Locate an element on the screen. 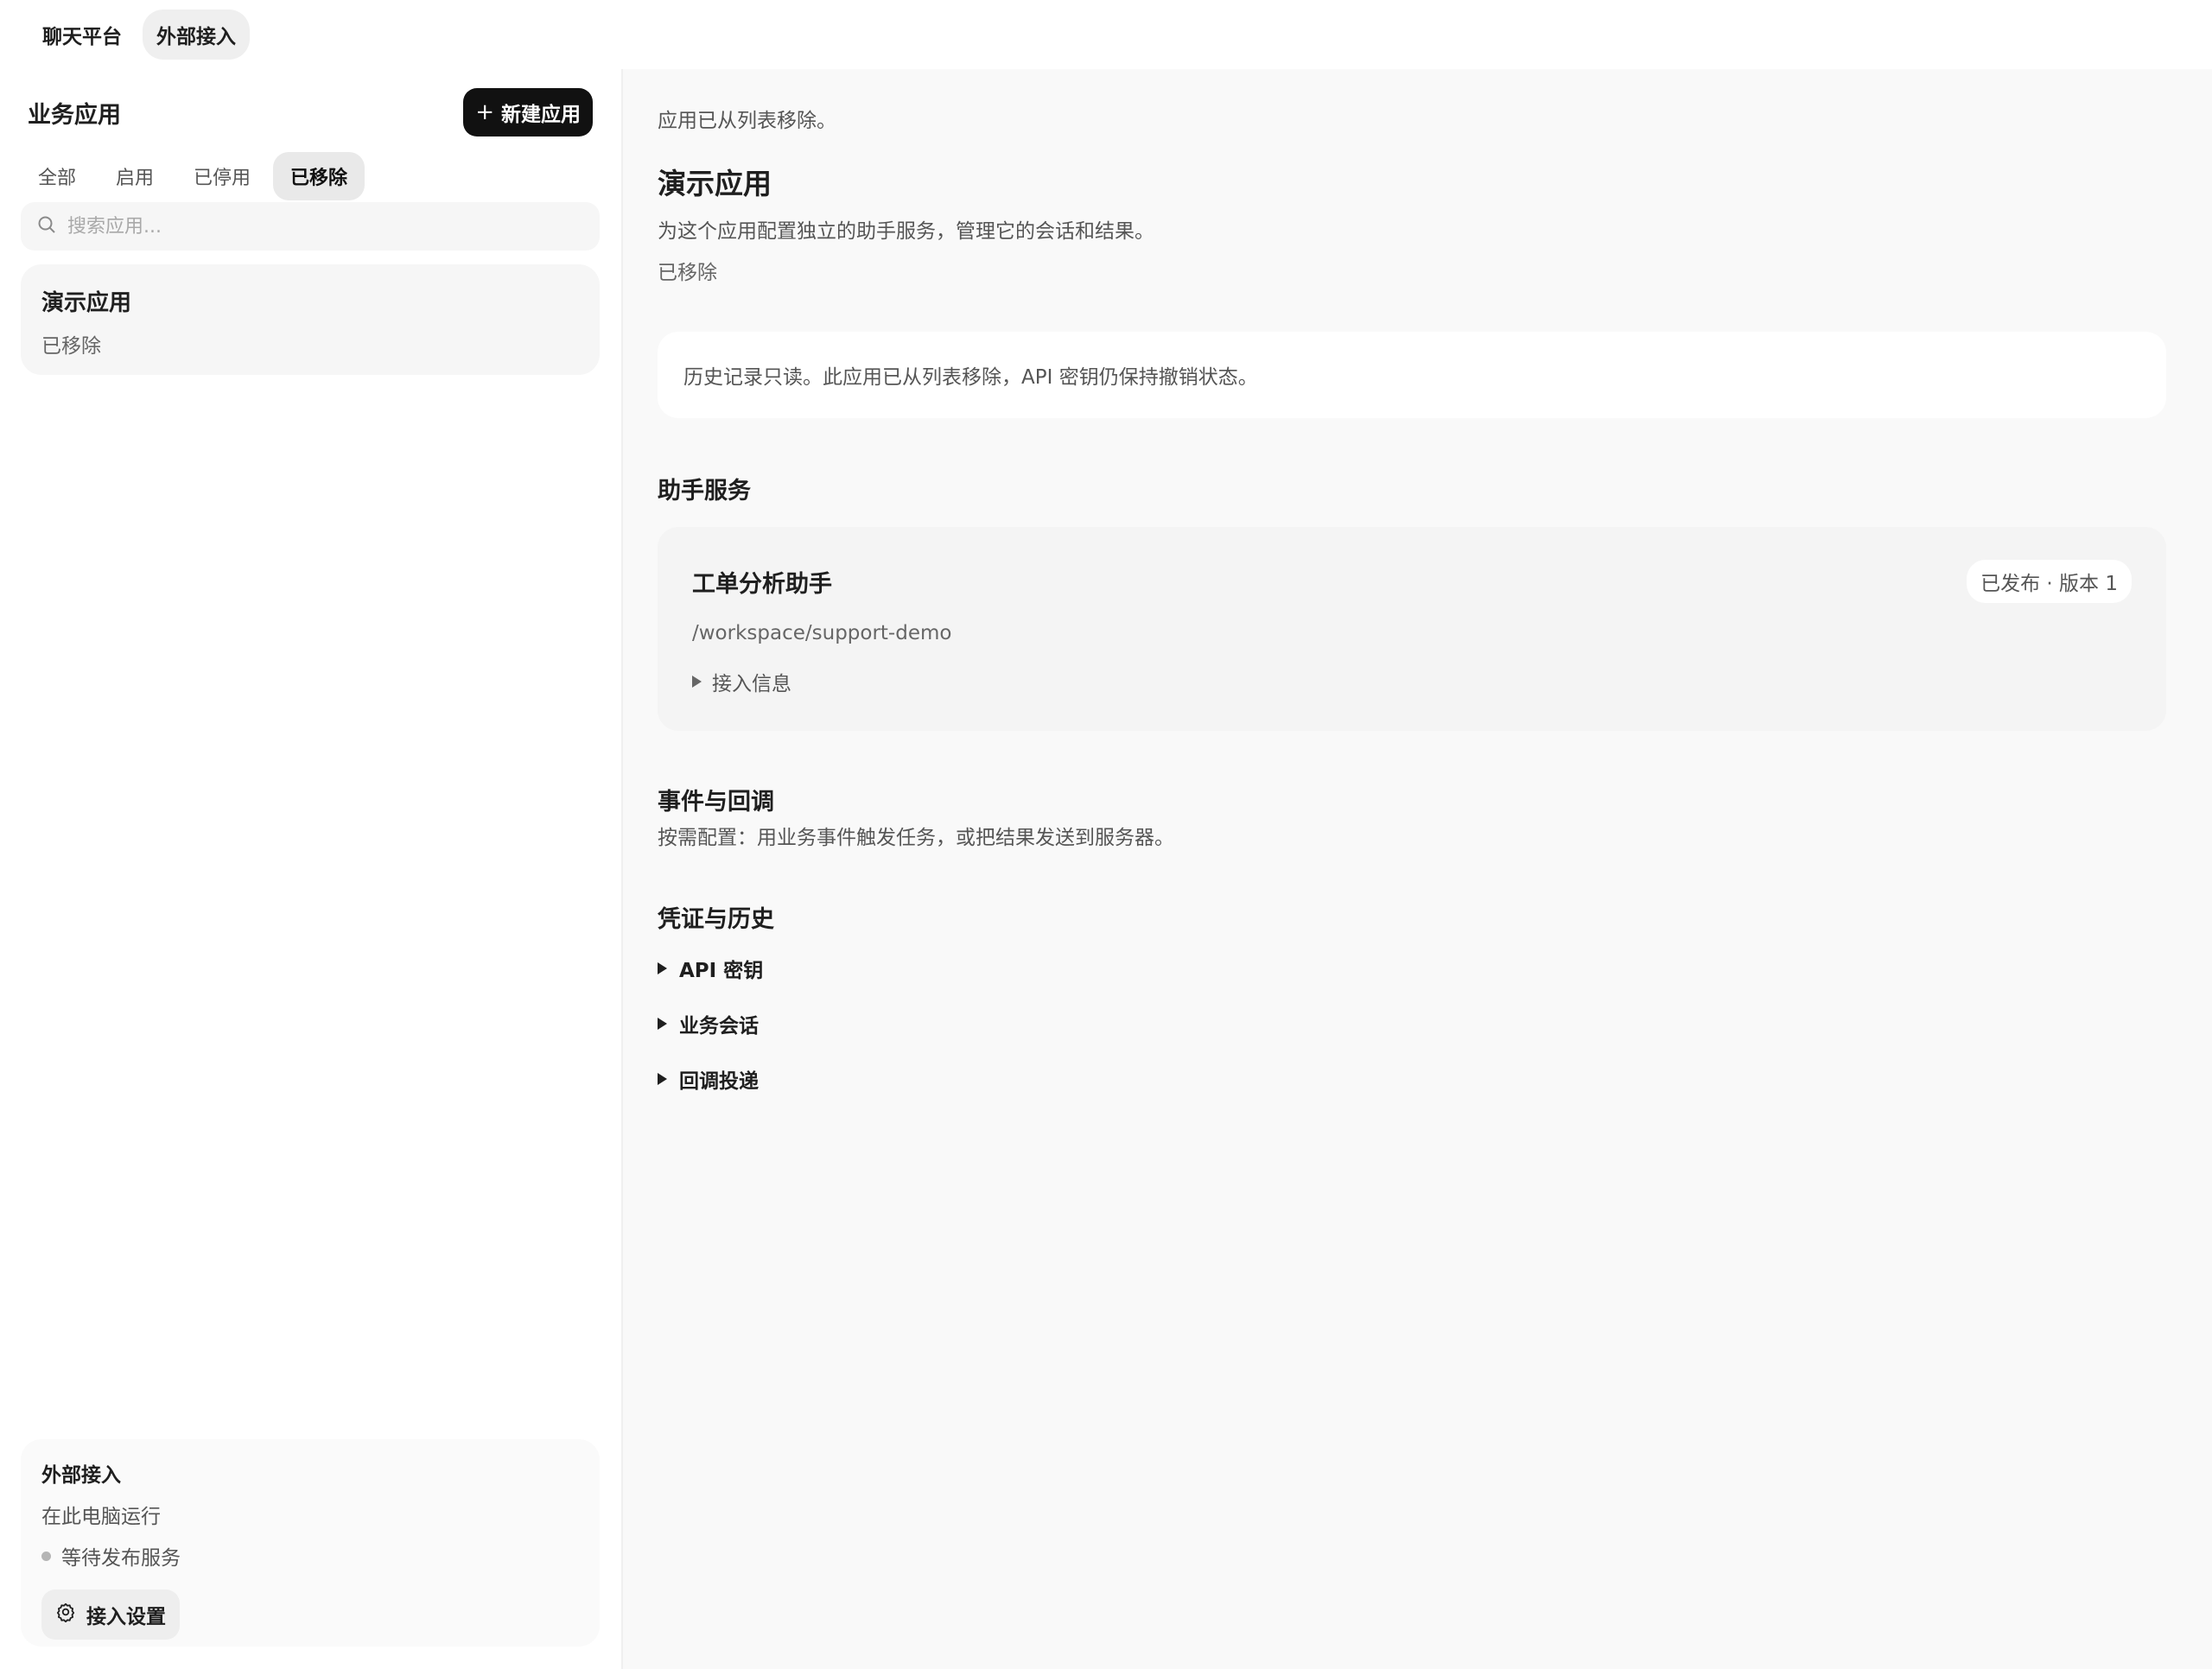  api-key-label: API 密钥 is located at coordinates (721, 971).